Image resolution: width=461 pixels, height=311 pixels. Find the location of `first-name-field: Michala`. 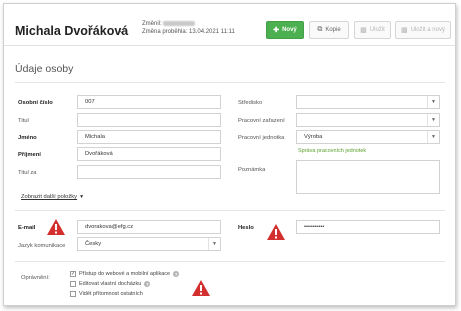

first-name-field: Michala is located at coordinates (149, 137).